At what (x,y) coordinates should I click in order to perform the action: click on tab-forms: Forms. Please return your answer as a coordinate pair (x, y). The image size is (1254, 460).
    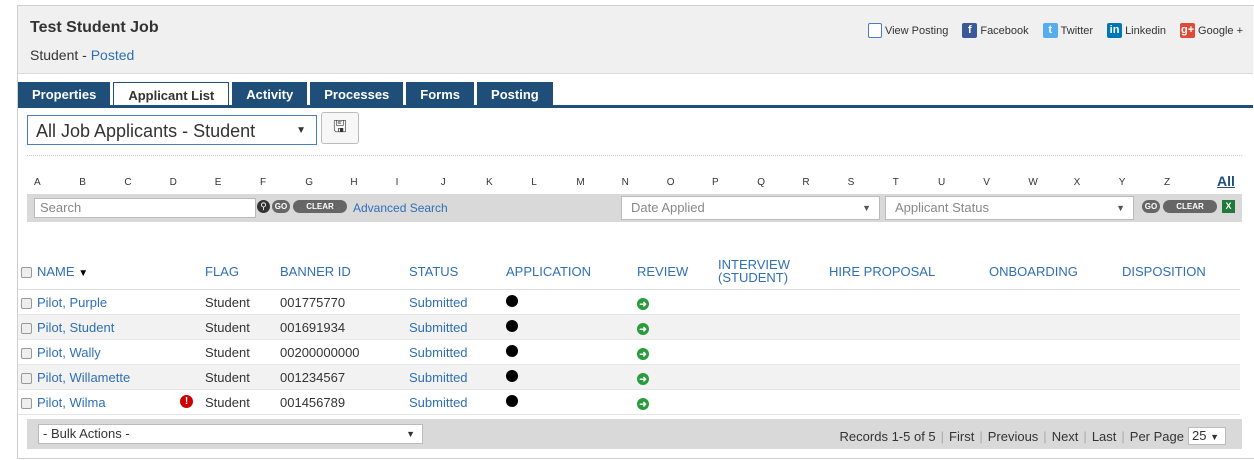
    Looking at the image, I should click on (440, 93).